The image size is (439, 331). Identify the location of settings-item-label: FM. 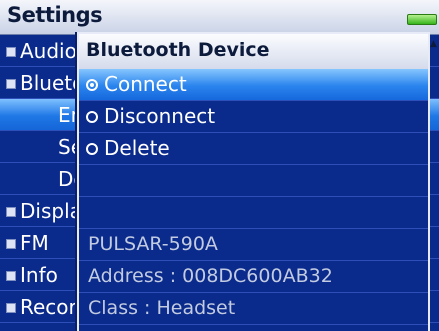
(34, 243).